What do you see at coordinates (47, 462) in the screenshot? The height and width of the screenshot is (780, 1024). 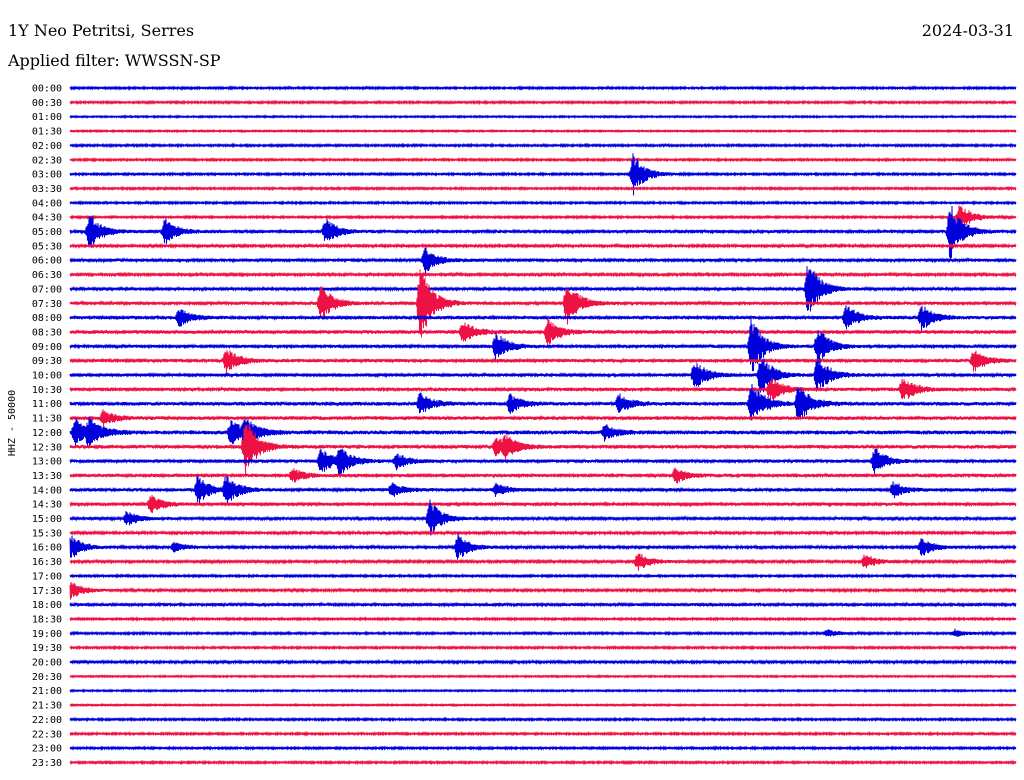 I see `row-time-label: 13:00` at bounding box center [47, 462].